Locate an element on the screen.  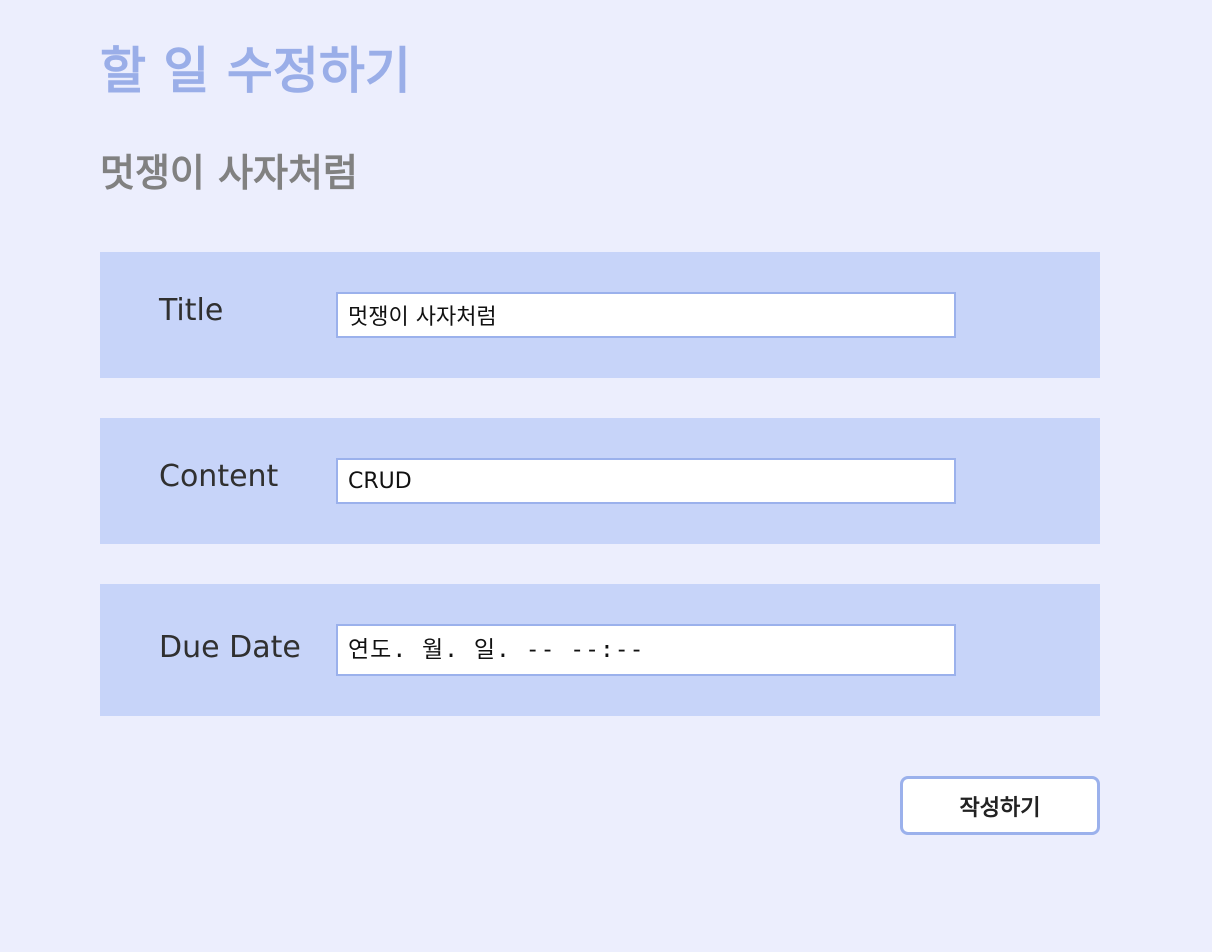
due-date-input: 연도. 월. 일. -- --:-- is located at coordinates (646, 650).